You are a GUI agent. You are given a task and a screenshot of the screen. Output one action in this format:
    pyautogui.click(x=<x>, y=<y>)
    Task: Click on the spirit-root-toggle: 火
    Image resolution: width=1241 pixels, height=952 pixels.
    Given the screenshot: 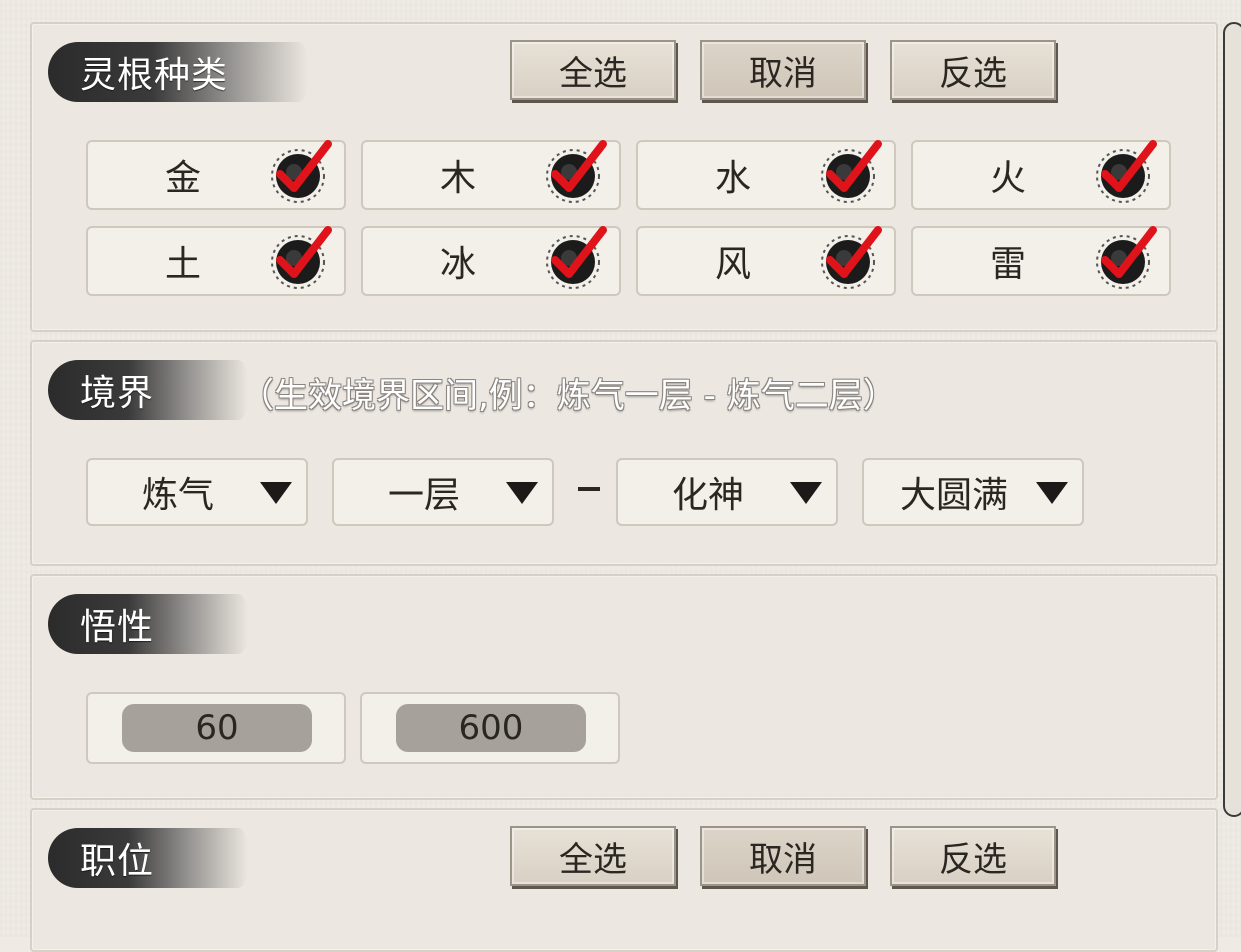 What is the action you would take?
    pyautogui.click(x=1041, y=175)
    